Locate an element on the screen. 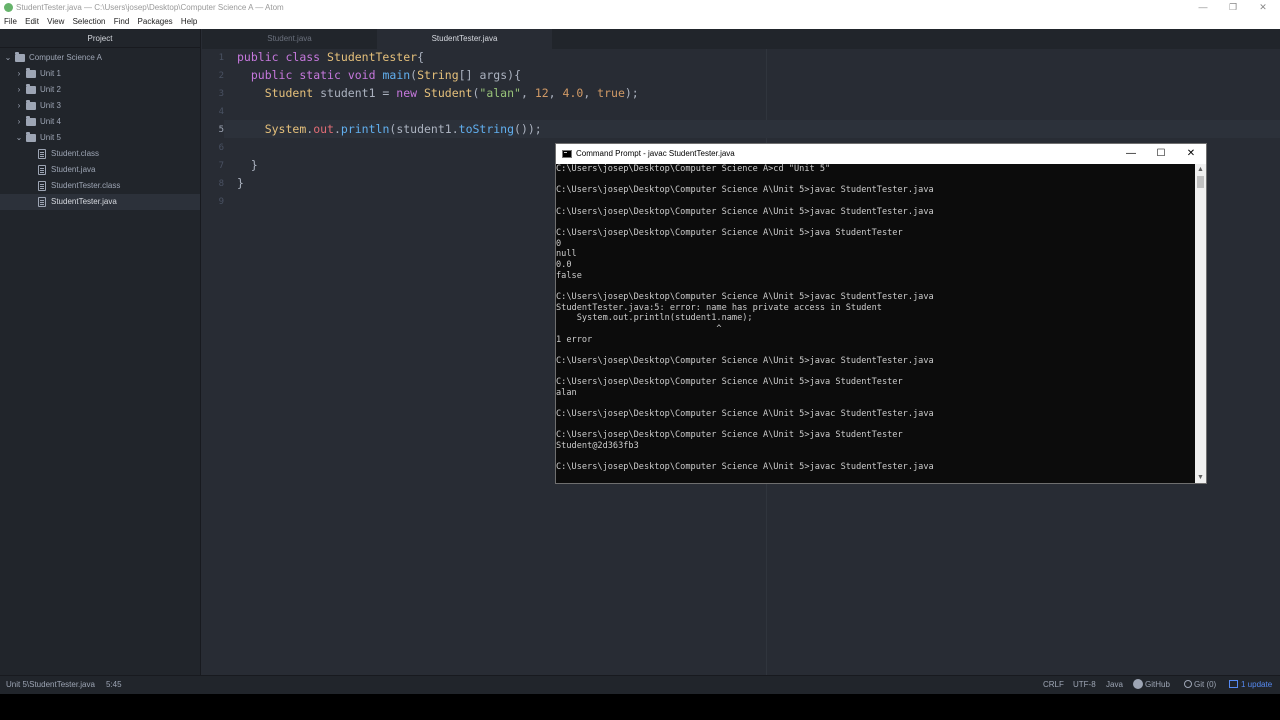  scroll-thumb is located at coordinates (1200, 182).